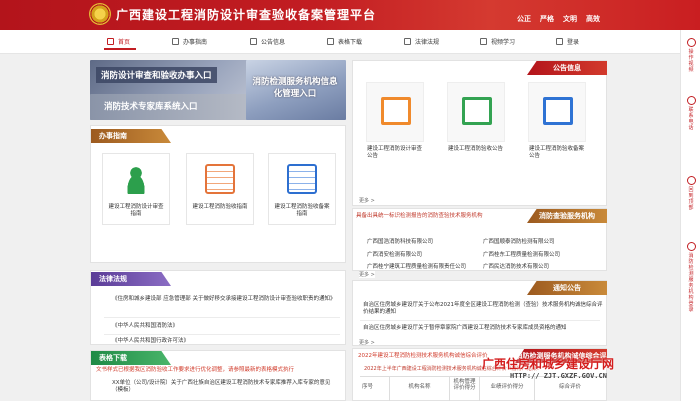  What do you see at coordinates (246, 15) in the screenshot?
I see `site-title: 广西建设工程消防设计审查验收备案管理平台` at bounding box center [246, 15].